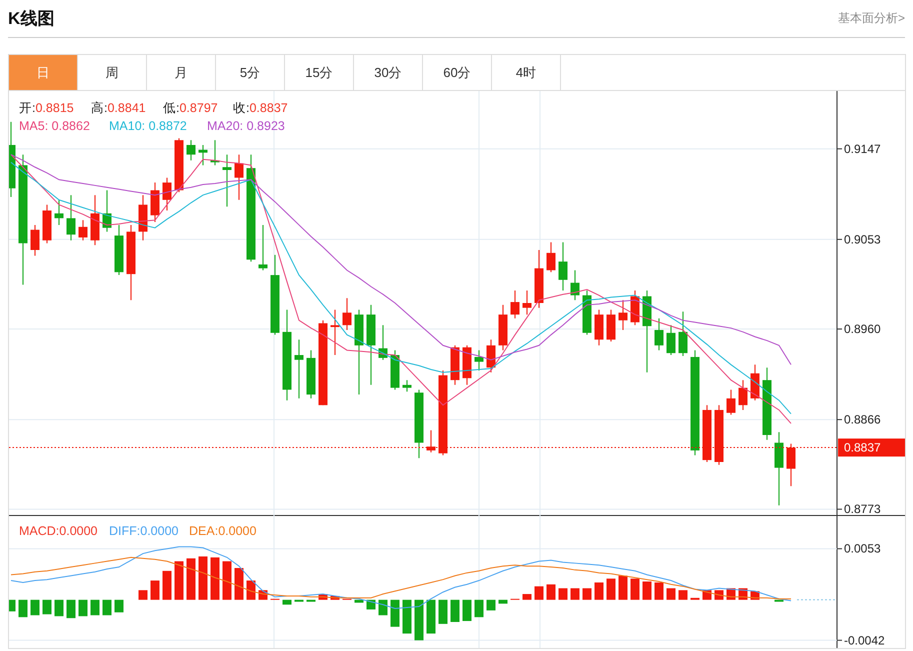 The height and width of the screenshot is (651, 913). What do you see at coordinates (222, 531) in the screenshot?
I see `macd-legend: DEA:0.0000` at bounding box center [222, 531].